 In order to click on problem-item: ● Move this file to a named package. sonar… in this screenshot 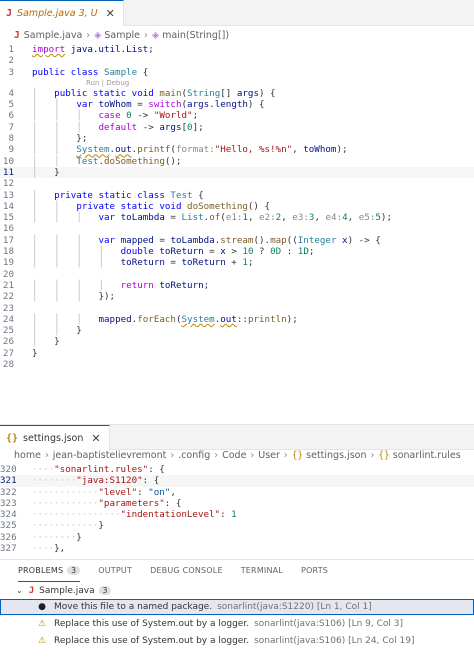, I will do `click(237, 607)`.